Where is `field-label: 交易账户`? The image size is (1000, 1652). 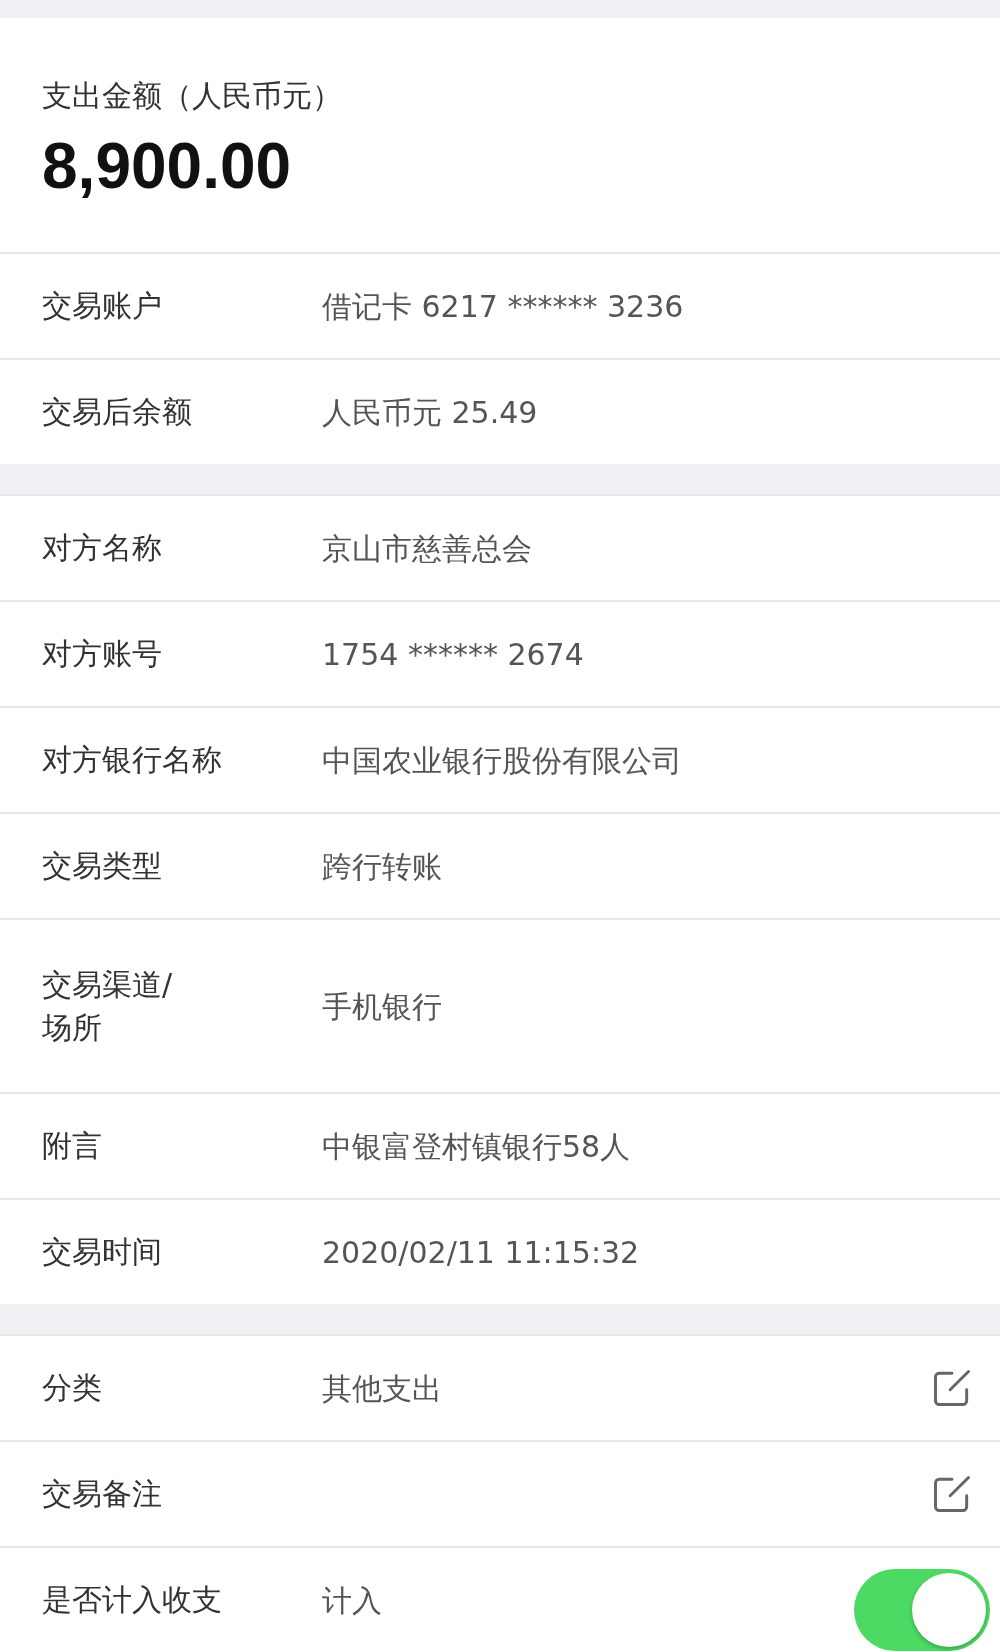 field-label: 交易账户 is located at coordinates (102, 306).